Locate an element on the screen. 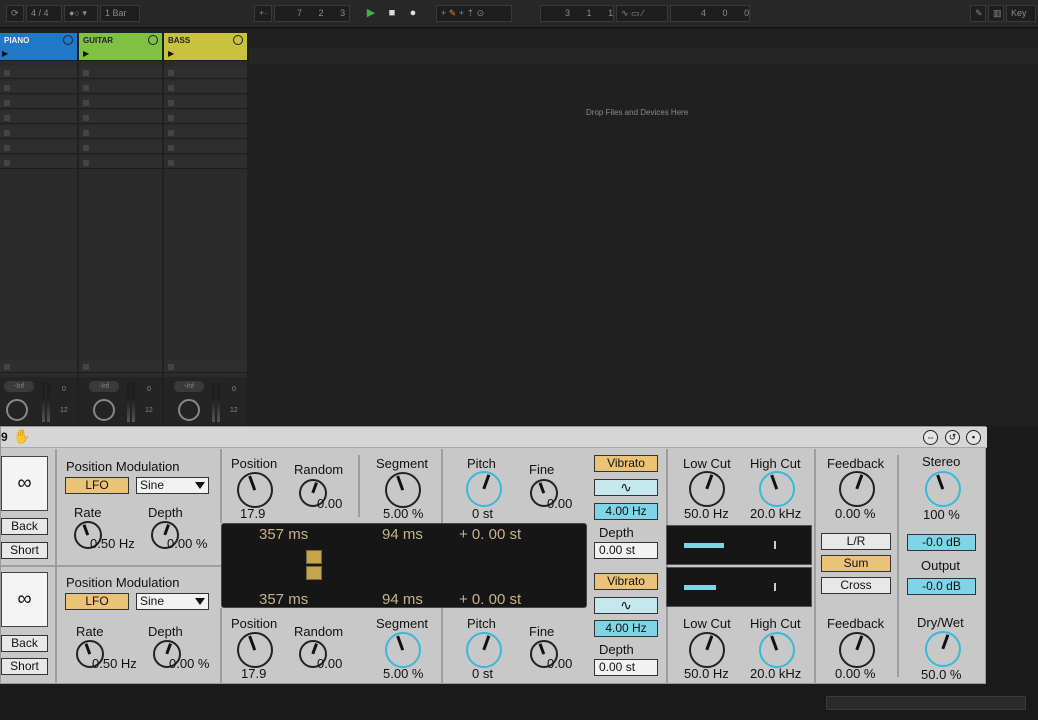 This screenshot has width=1038, height=720. stop-icon: ■ is located at coordinates (392, 13).